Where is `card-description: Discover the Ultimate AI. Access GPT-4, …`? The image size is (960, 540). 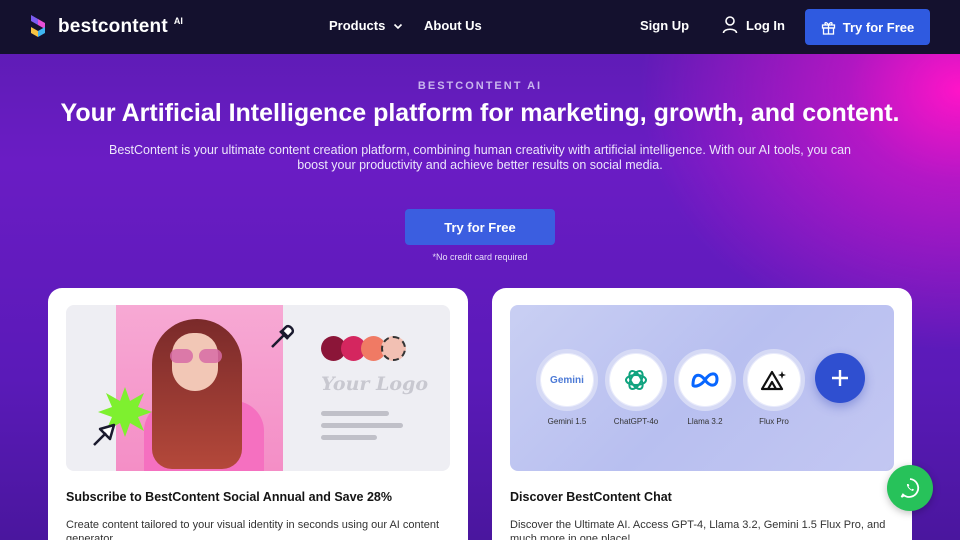
card-description: Discover the Ultimate AI. Access GPT-4, … is located at coordinates (698, 529).